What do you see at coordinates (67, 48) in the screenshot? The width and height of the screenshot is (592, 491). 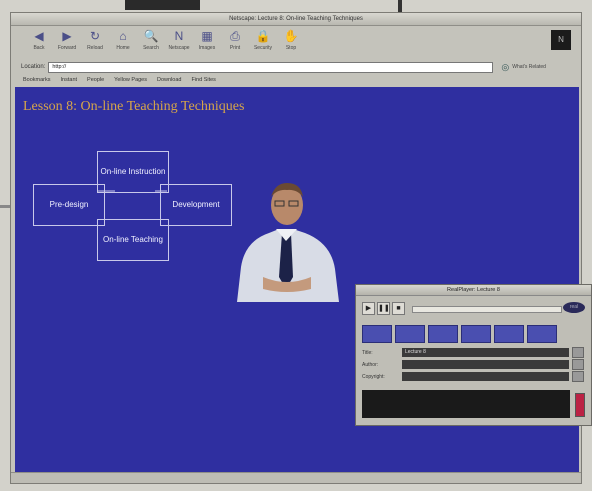 I see `toolbar-label: Forward` at bounding box center [67, 48].